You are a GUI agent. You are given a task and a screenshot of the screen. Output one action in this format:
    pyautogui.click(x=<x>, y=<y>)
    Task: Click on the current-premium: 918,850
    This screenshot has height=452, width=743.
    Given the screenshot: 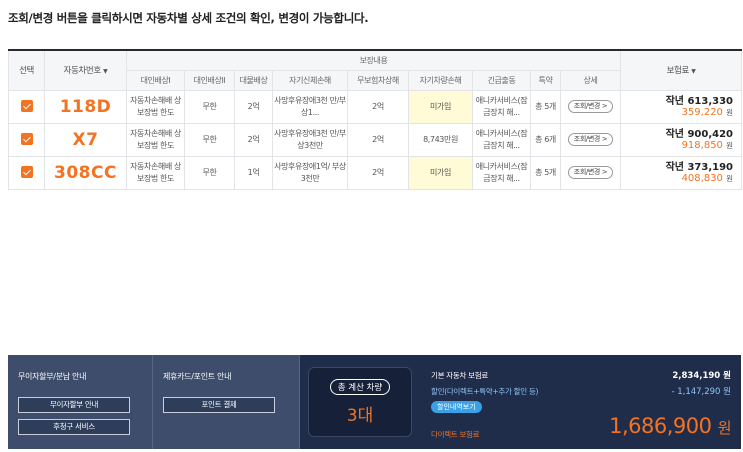 What is the action you would take?
    pyautogui.click(x=702, y=145)
    